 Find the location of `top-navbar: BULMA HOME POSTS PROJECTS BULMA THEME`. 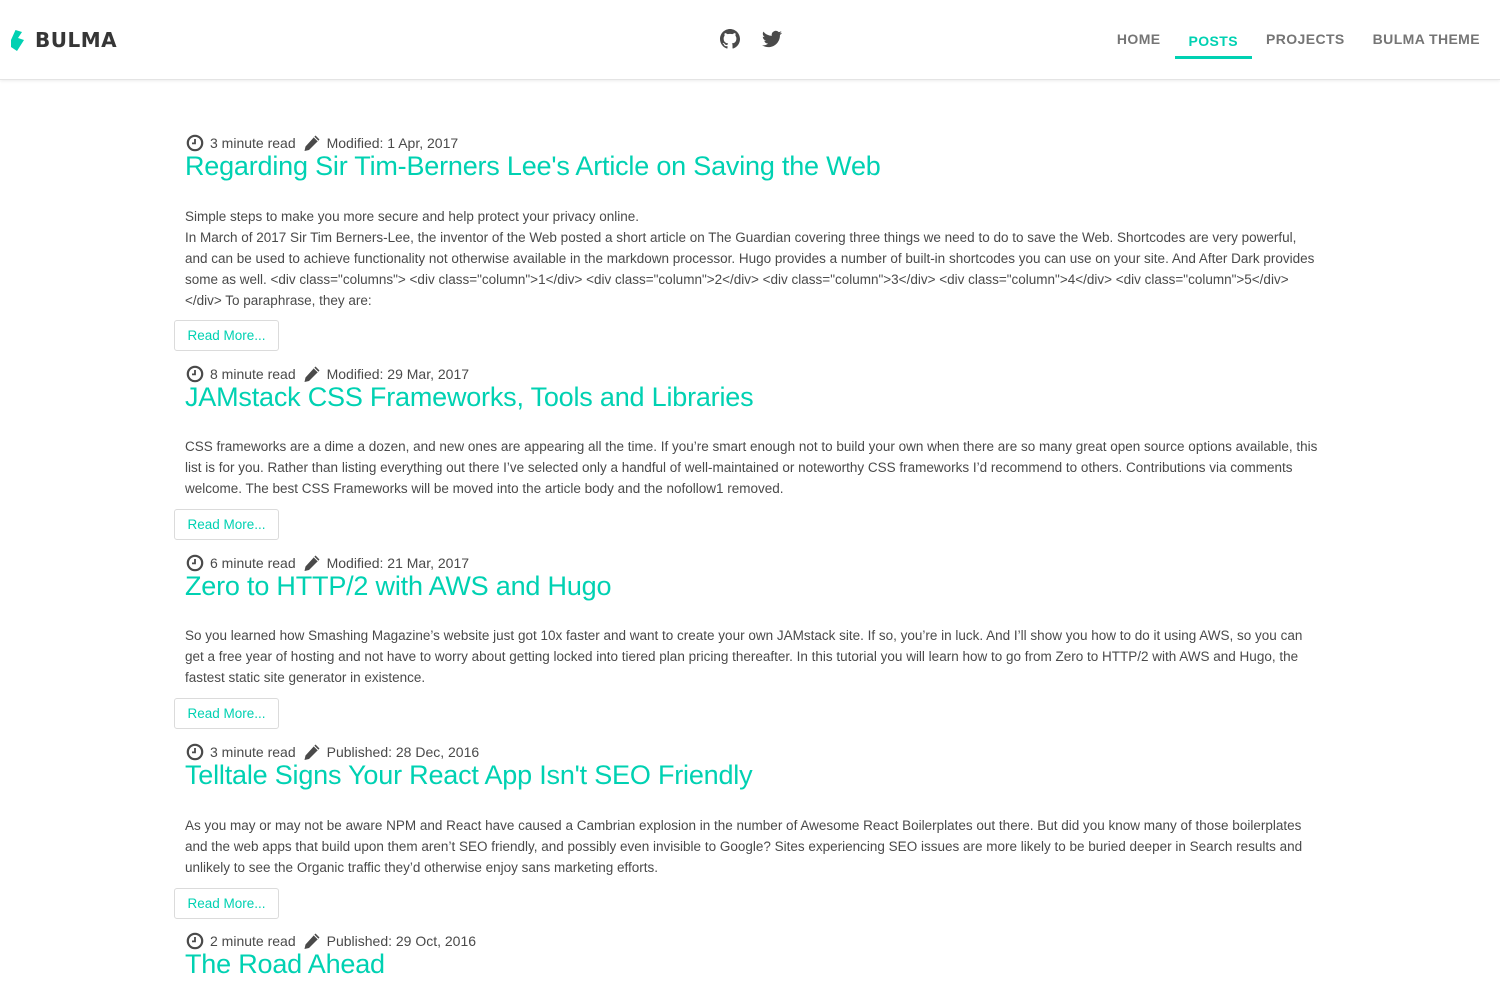

top-navbar: BULMA HOME POSTS PROJECTS BULMA THEME is located at coordinates (750, 40).